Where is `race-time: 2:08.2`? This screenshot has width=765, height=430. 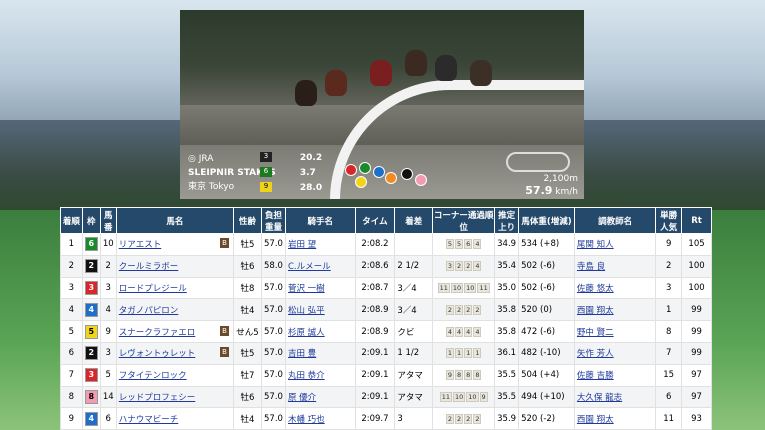 race-time: 2:08.2 is located at coordinates (375, 244).